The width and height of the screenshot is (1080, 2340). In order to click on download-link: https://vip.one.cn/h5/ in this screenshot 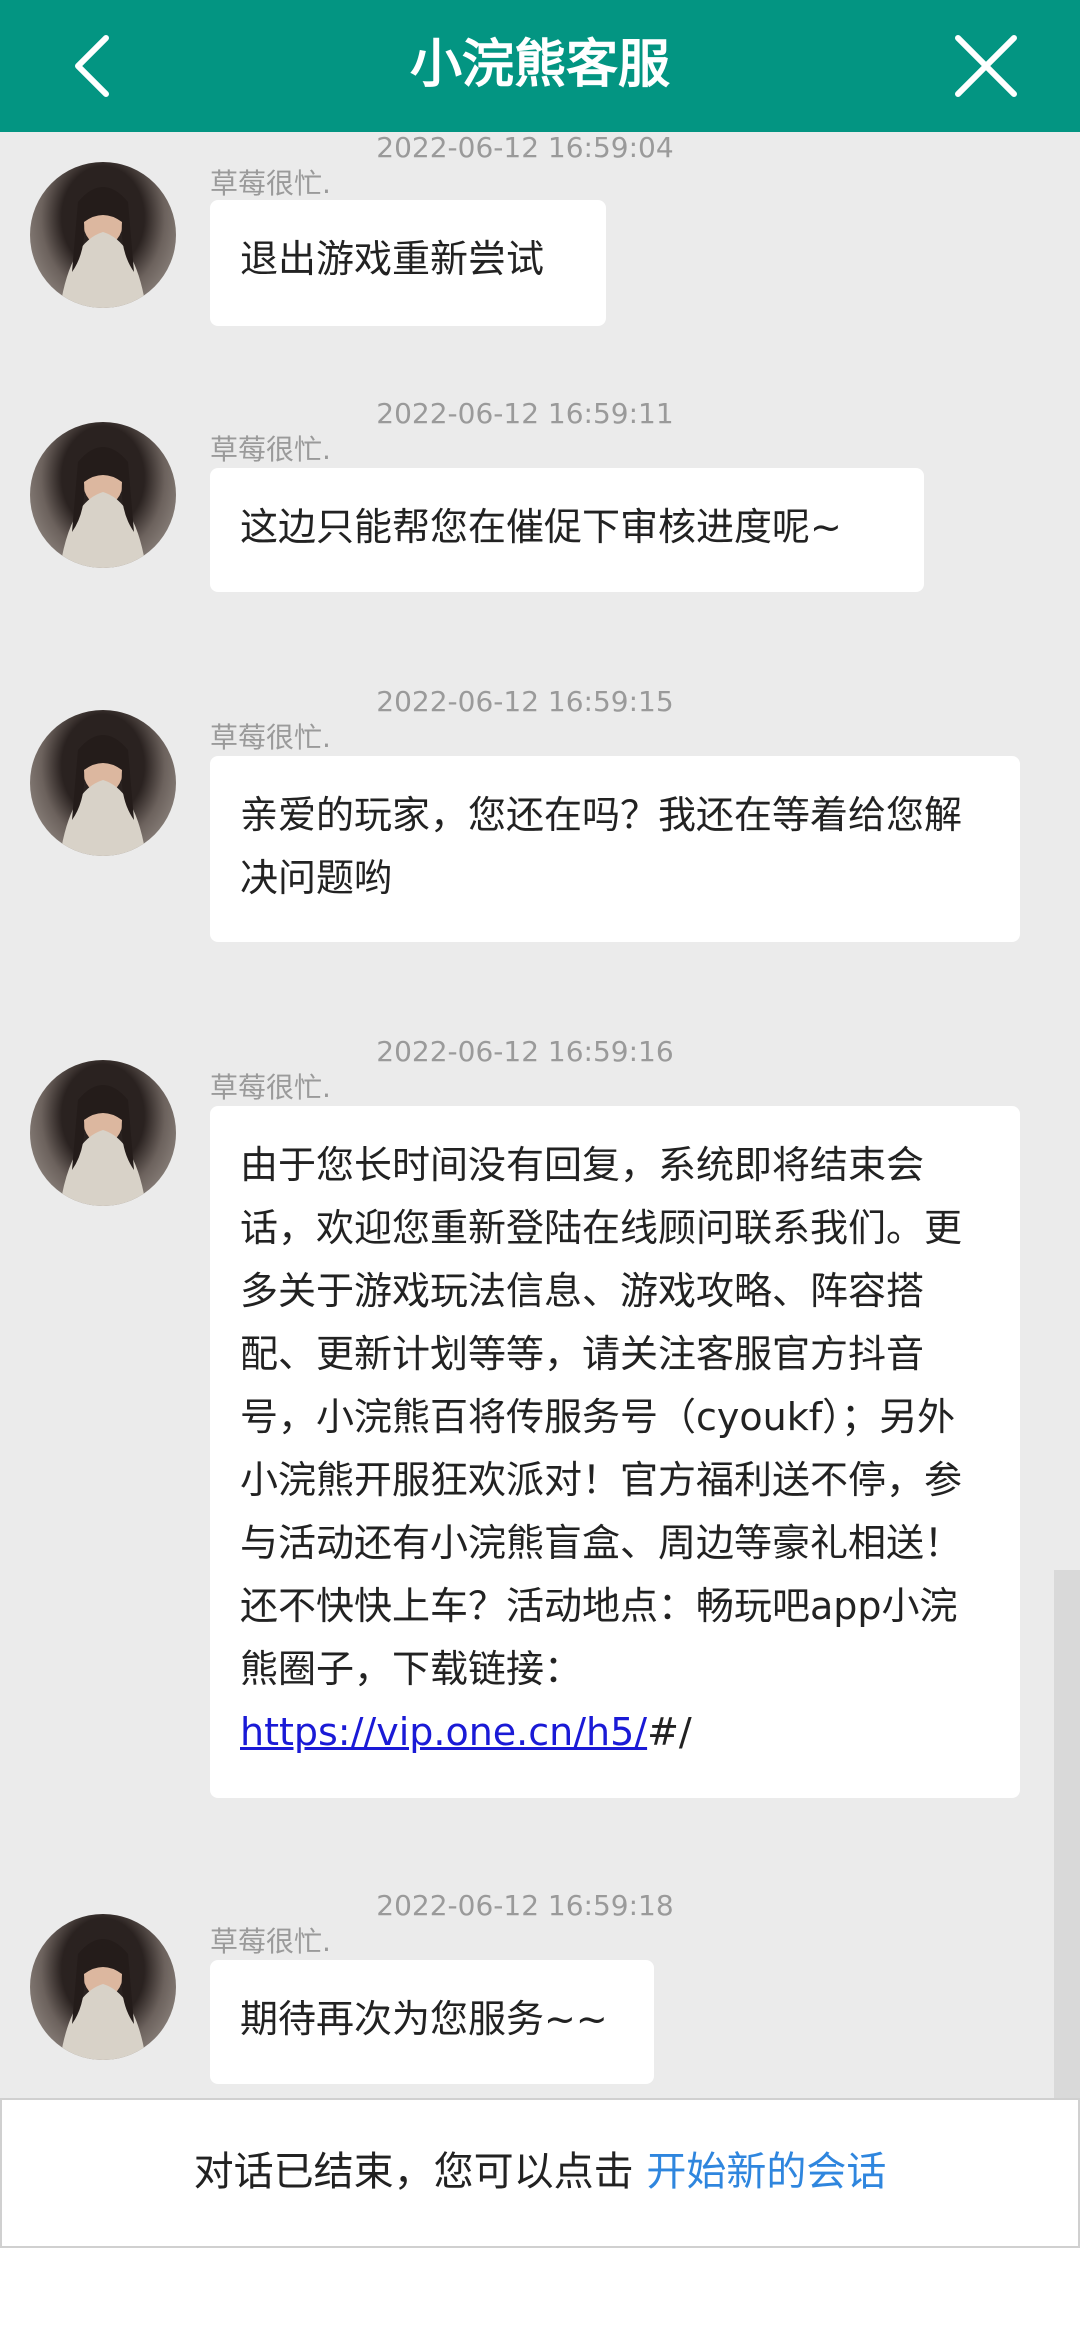, I will do `click(443, 1732)`.